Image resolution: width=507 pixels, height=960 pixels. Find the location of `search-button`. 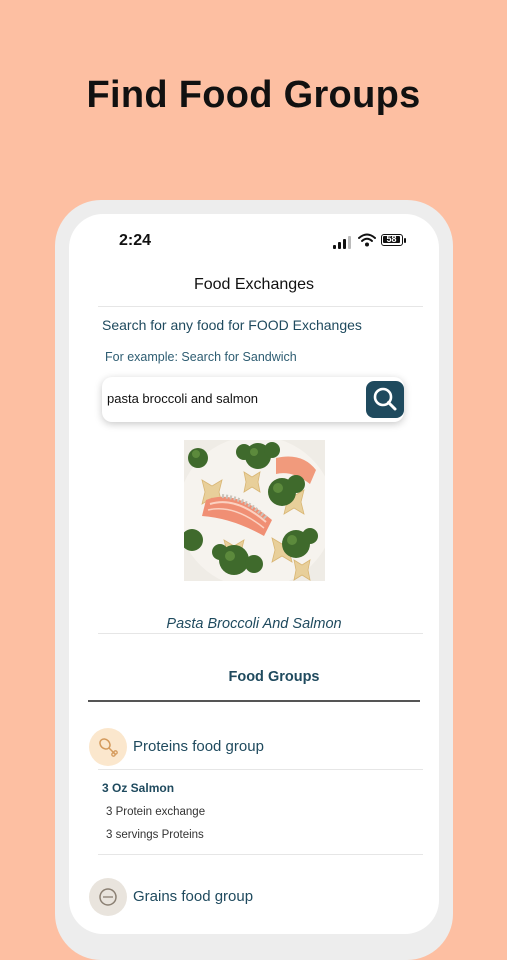

search-button is located at coordinates (385, 399).